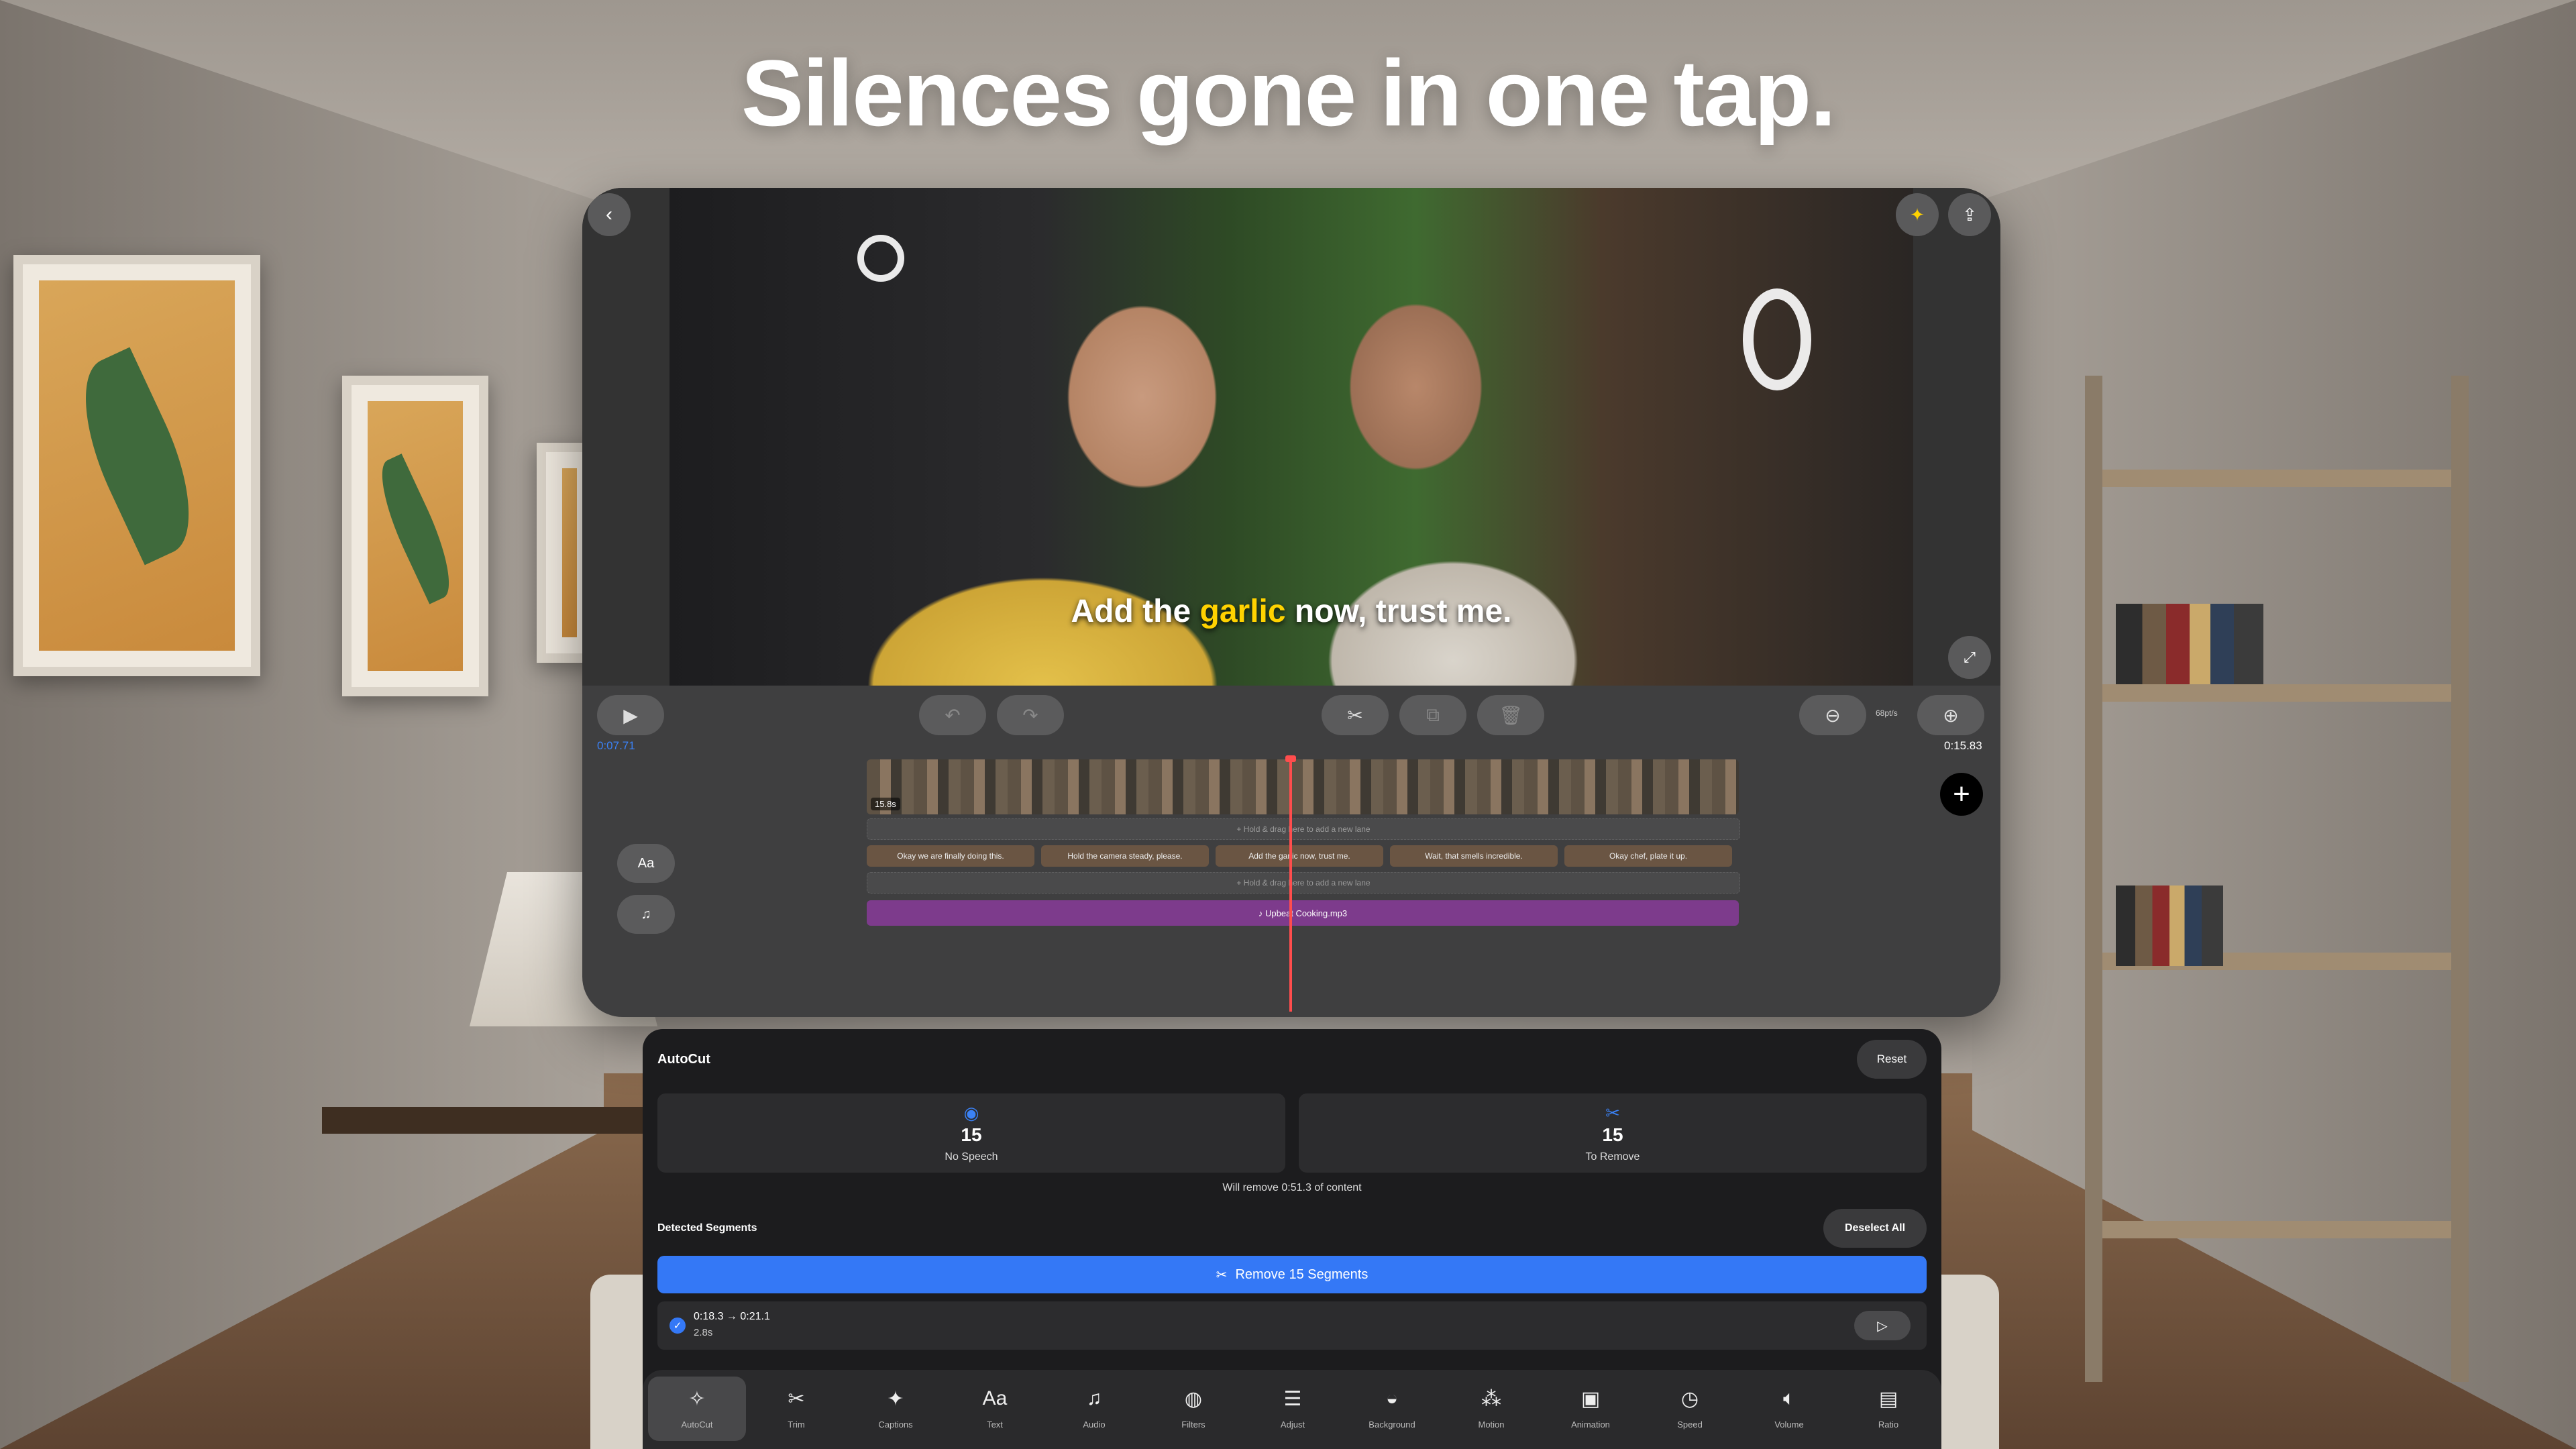 This screenshot has height=1449, width=2576. I want to click on expand-icon: ⤢, so click(1970, 657).